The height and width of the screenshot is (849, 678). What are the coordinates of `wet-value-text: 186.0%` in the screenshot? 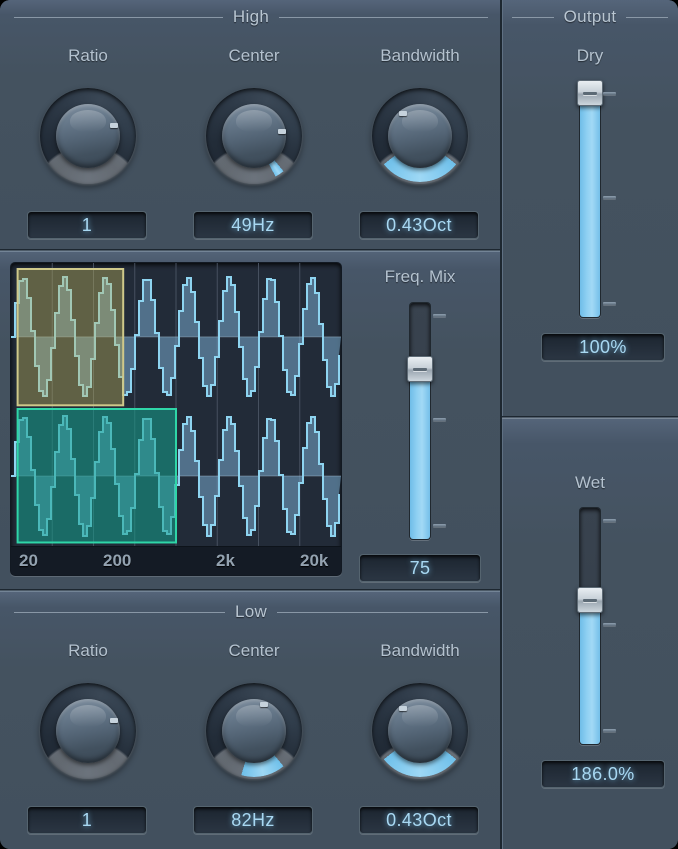 It's located at (603, 773).